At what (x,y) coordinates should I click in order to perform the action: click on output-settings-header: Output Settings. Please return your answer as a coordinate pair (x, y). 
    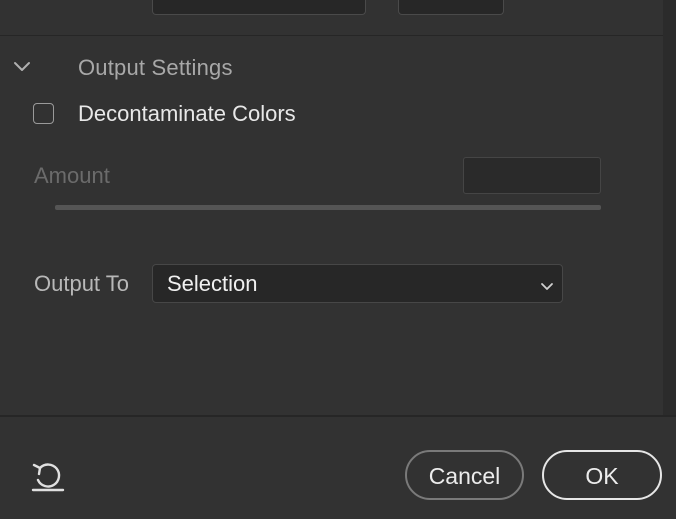
    Looking at the image, I should click on (331, 68).